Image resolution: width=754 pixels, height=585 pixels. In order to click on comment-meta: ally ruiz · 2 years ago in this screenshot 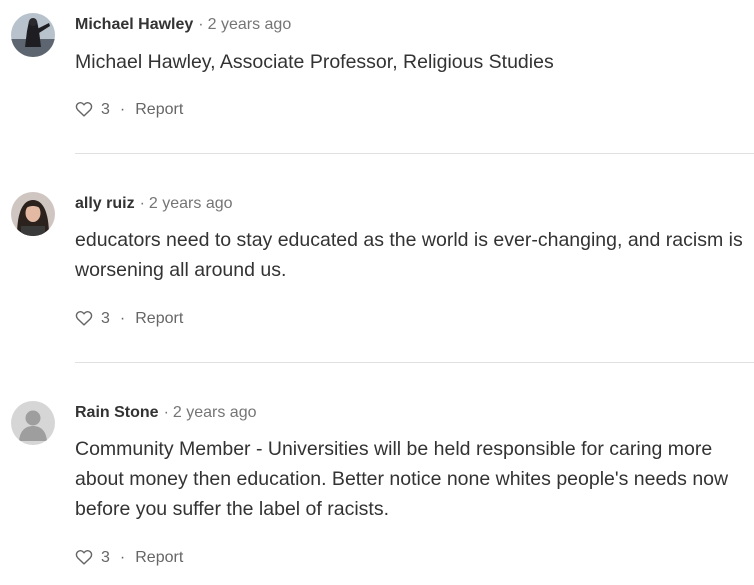, I will do `click(154, 204)`.